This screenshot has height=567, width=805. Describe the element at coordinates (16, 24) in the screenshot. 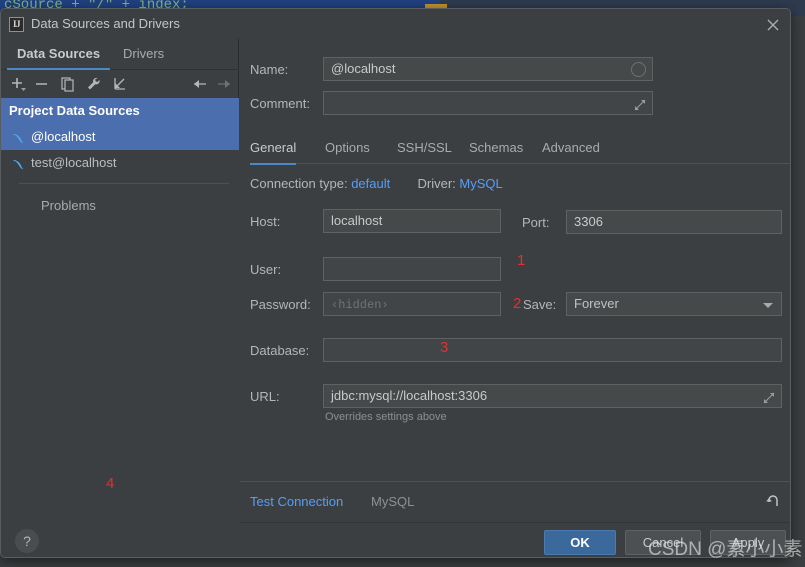

I see `intellij-logo-icon: IJ` at that location.